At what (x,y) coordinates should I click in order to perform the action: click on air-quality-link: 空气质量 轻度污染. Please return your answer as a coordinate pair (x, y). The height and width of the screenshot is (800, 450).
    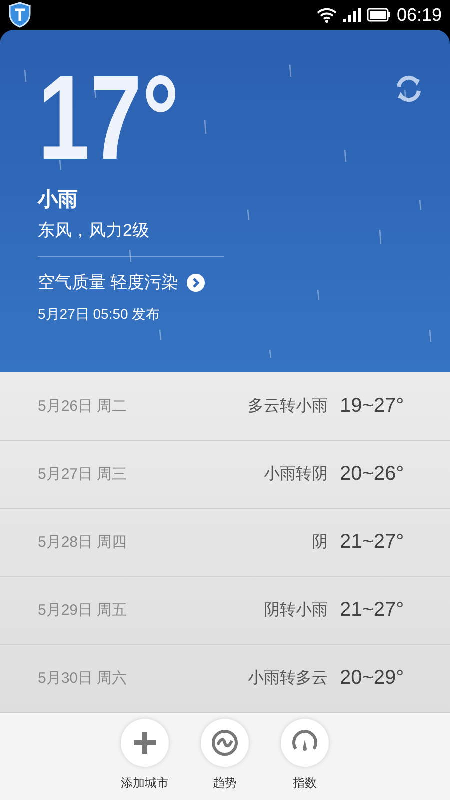
    Looking at the image, I should click on (121, 282).